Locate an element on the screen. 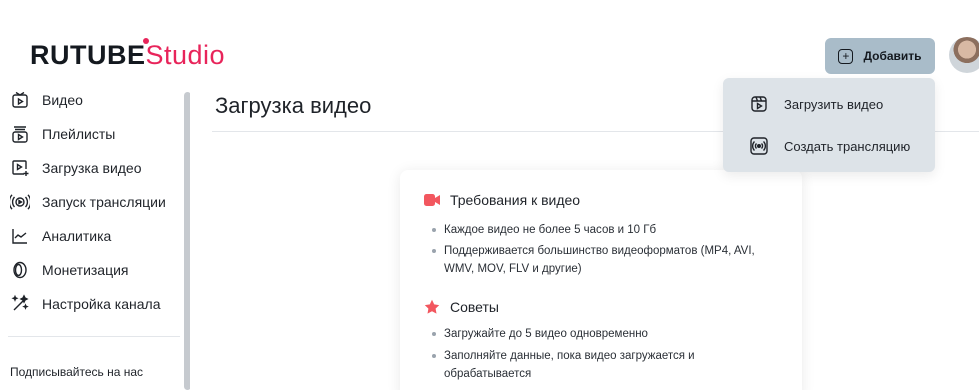 This screenshot has height=390, width=979. sidebar-item-upload: Загрузка видео is located at coordinates (90, 168).